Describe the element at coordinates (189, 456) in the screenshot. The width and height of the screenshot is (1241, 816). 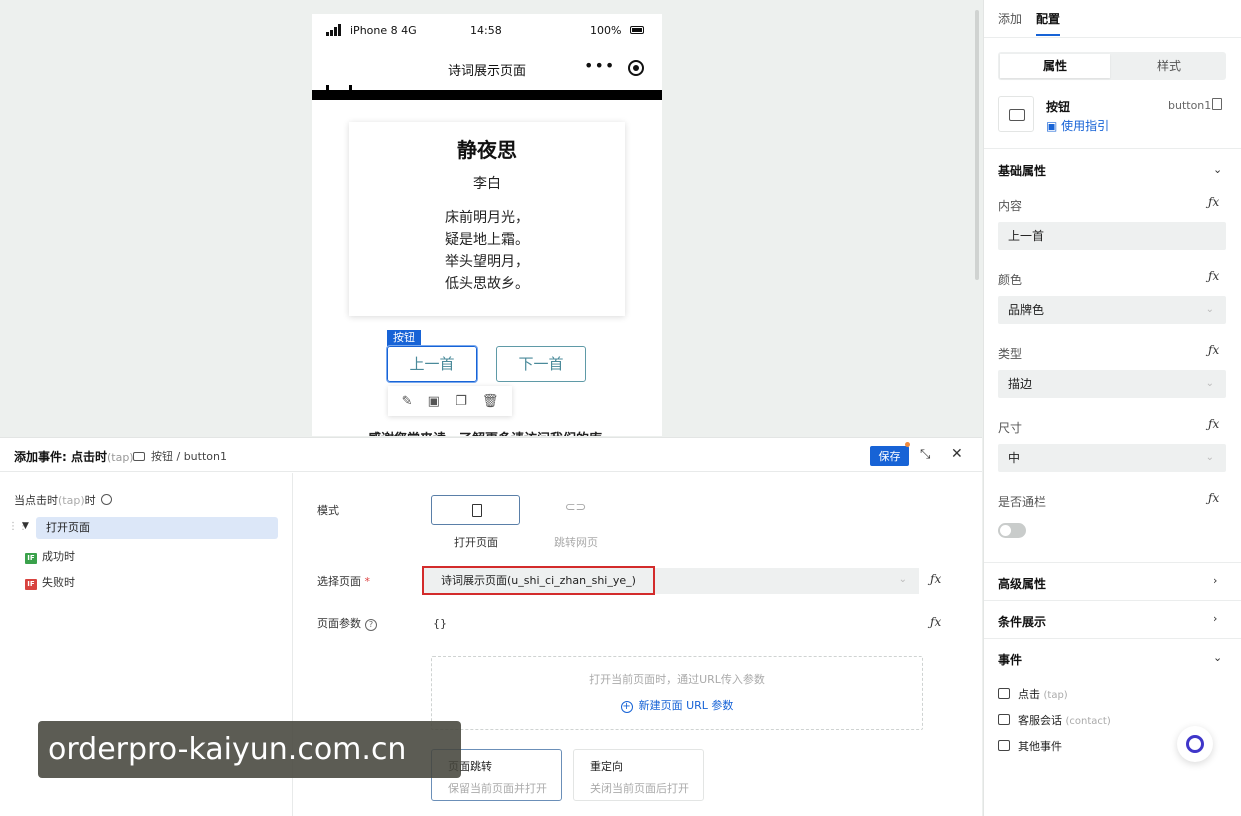
I see `event-target-text: 按钮 / button1` at that location.